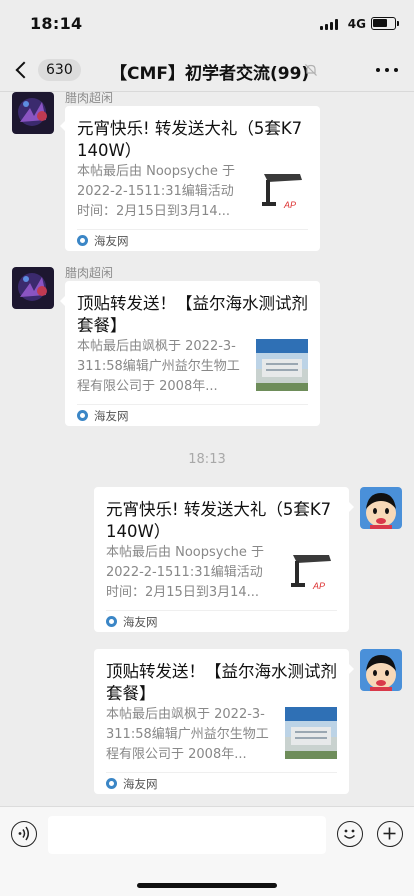  Describe the element at coordinates (24, 70) in the screenshot. I see `chevron-left-icon` at that location.